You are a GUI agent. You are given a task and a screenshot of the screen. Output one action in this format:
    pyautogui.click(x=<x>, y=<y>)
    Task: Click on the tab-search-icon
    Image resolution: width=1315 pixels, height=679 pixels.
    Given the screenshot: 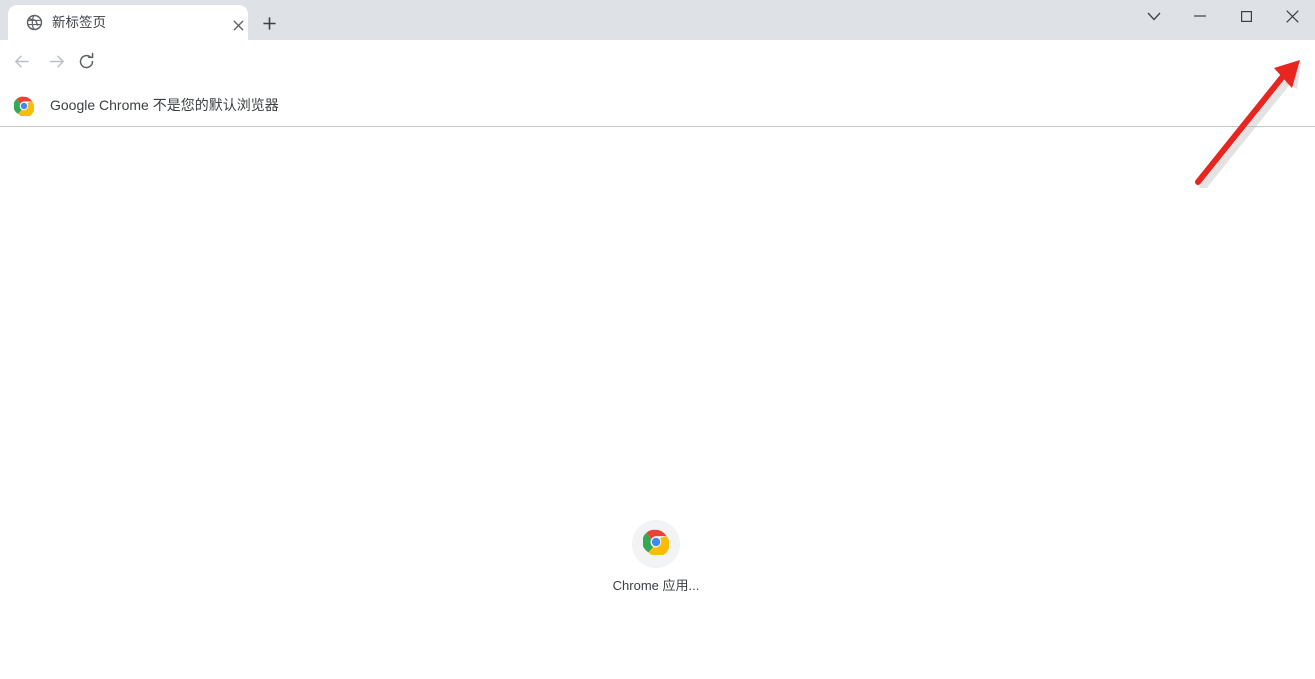 What is the action you would take?
    pyautogui.click(x=1154, y=16)
    